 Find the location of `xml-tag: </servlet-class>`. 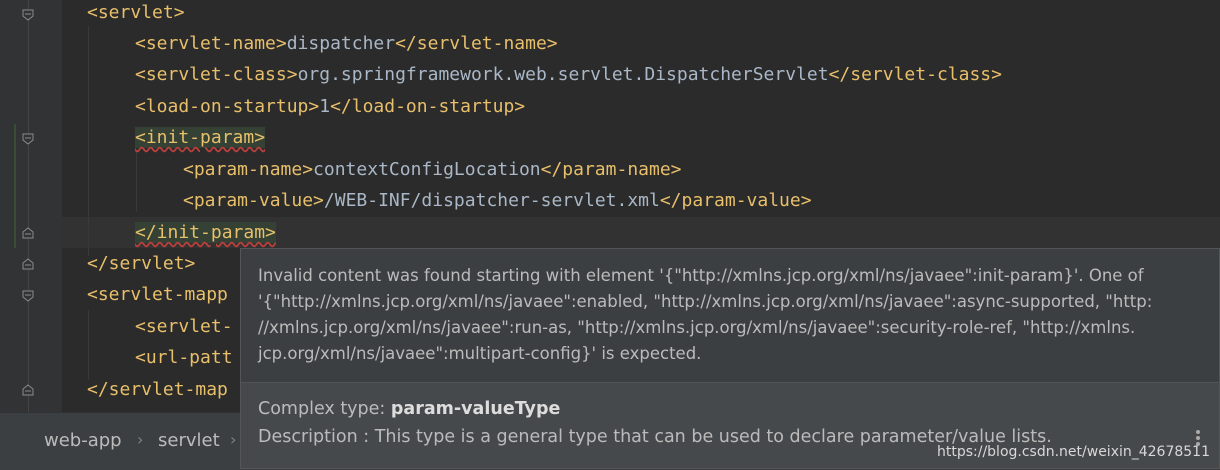

xml-tag: </servlet-class> is located at coordinates (915, 74).